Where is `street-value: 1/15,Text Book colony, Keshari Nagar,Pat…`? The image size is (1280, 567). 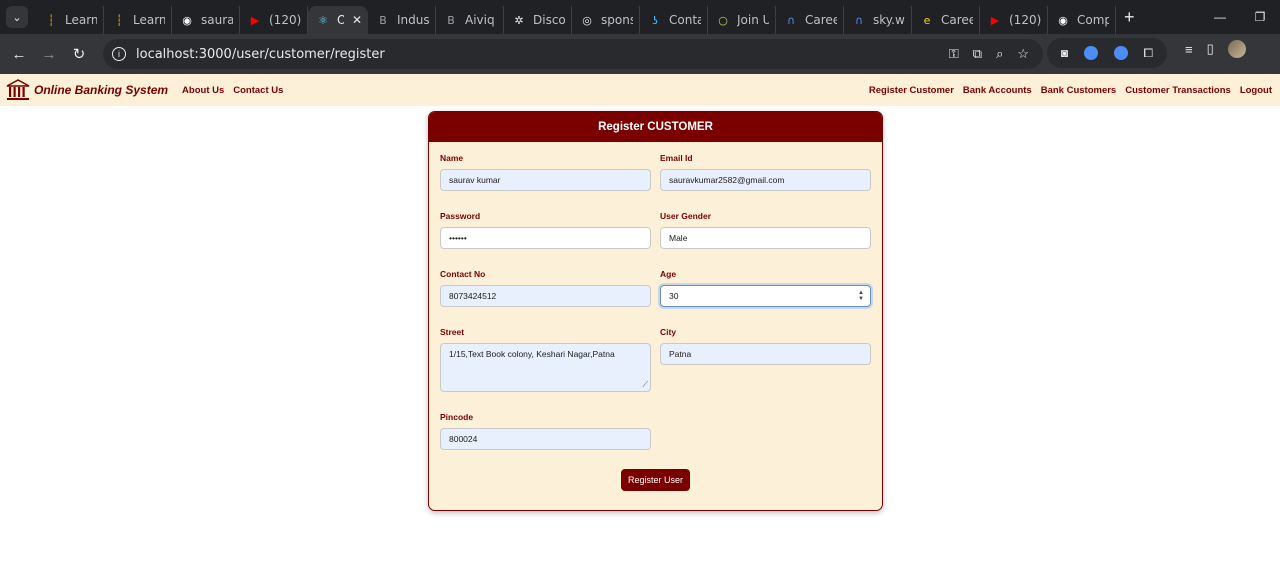
street-value: 1/15,Text Book colony, Keshari Nagar,Pat… is located at coordinates (532, 354).